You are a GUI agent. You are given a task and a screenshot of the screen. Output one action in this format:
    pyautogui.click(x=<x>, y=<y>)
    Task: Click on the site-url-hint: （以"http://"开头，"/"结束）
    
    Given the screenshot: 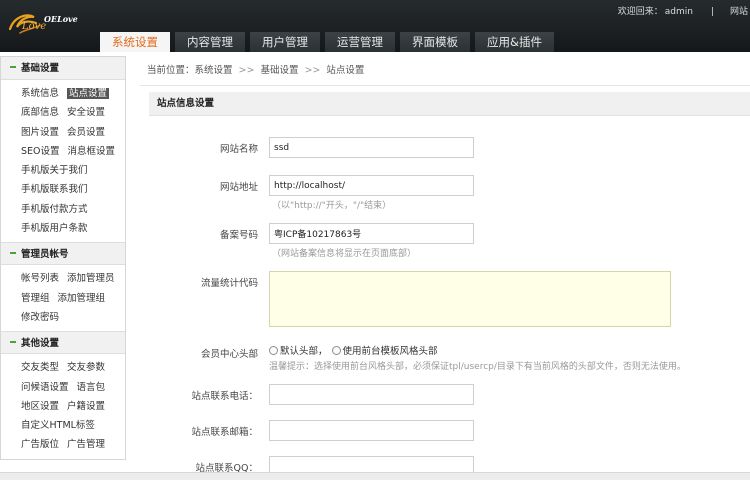 What is the action you would take?
    pyautogui.click(x=332, y=206)
    